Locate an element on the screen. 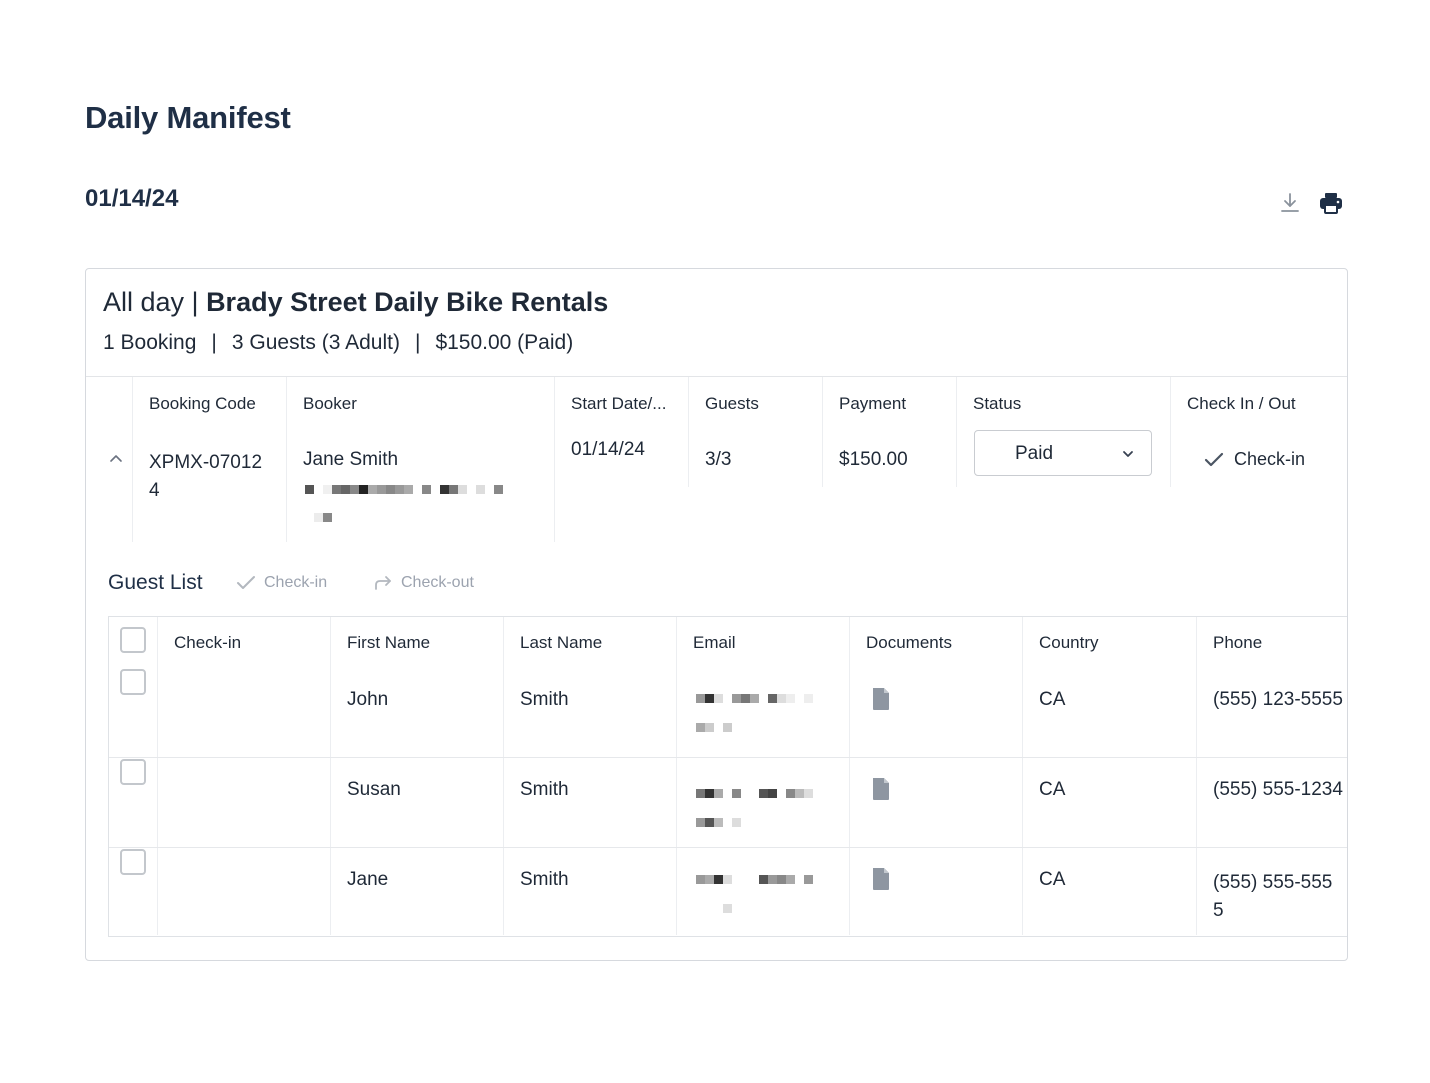 This screenshot has width=1430, height=1083. header-booker: Booker is located at coordinates (330, 404).